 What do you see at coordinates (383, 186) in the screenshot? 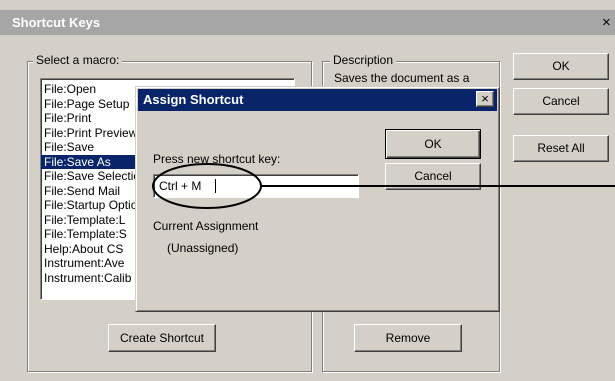
I see `callout-annotation` at bounding box center [383, 186].